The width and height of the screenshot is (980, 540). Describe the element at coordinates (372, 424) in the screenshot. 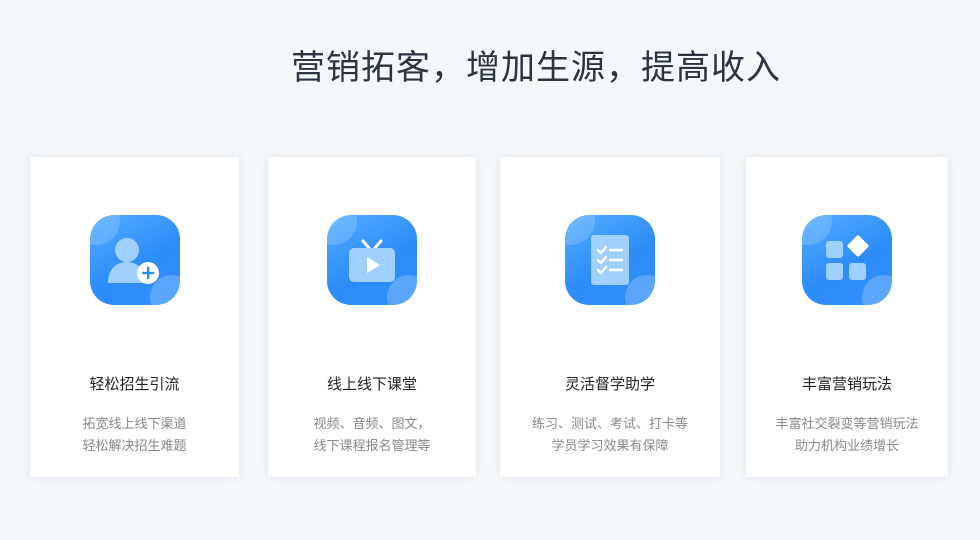

I see `card-desc-line: 视频、音频、图文，` at that location.